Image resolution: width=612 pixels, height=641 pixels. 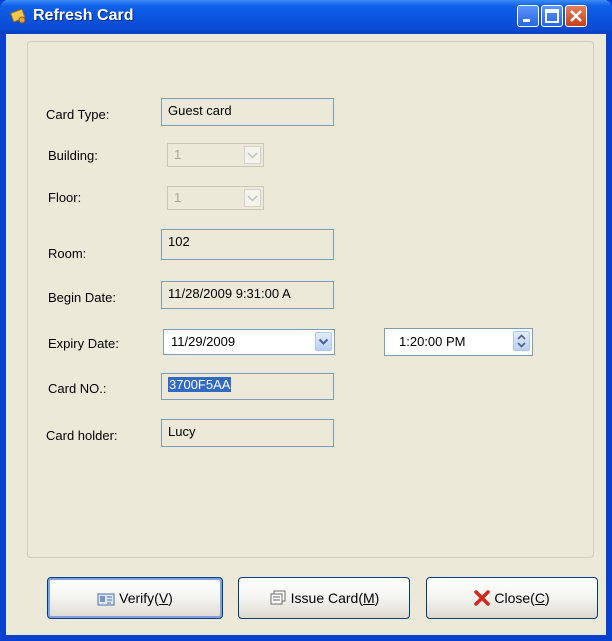 What do you see at coordinates (178, 197) in the screenshot?
I see `floor-value: 1` at bounding box center [178, 197].